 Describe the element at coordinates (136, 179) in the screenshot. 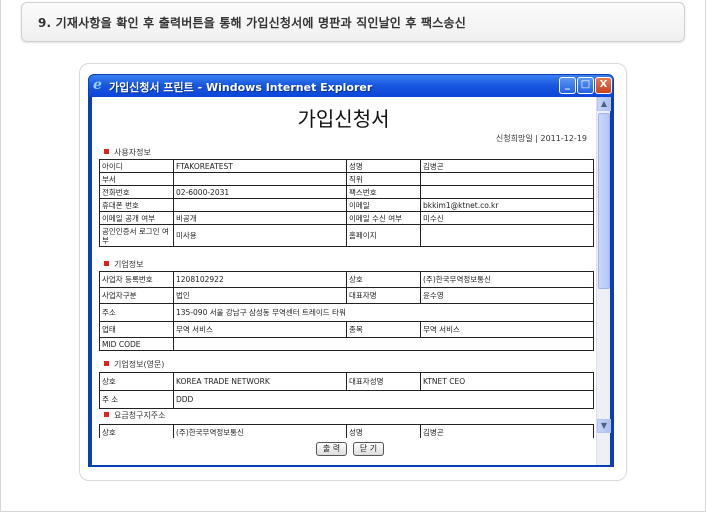

I see `cell-label: 부서` at that location.